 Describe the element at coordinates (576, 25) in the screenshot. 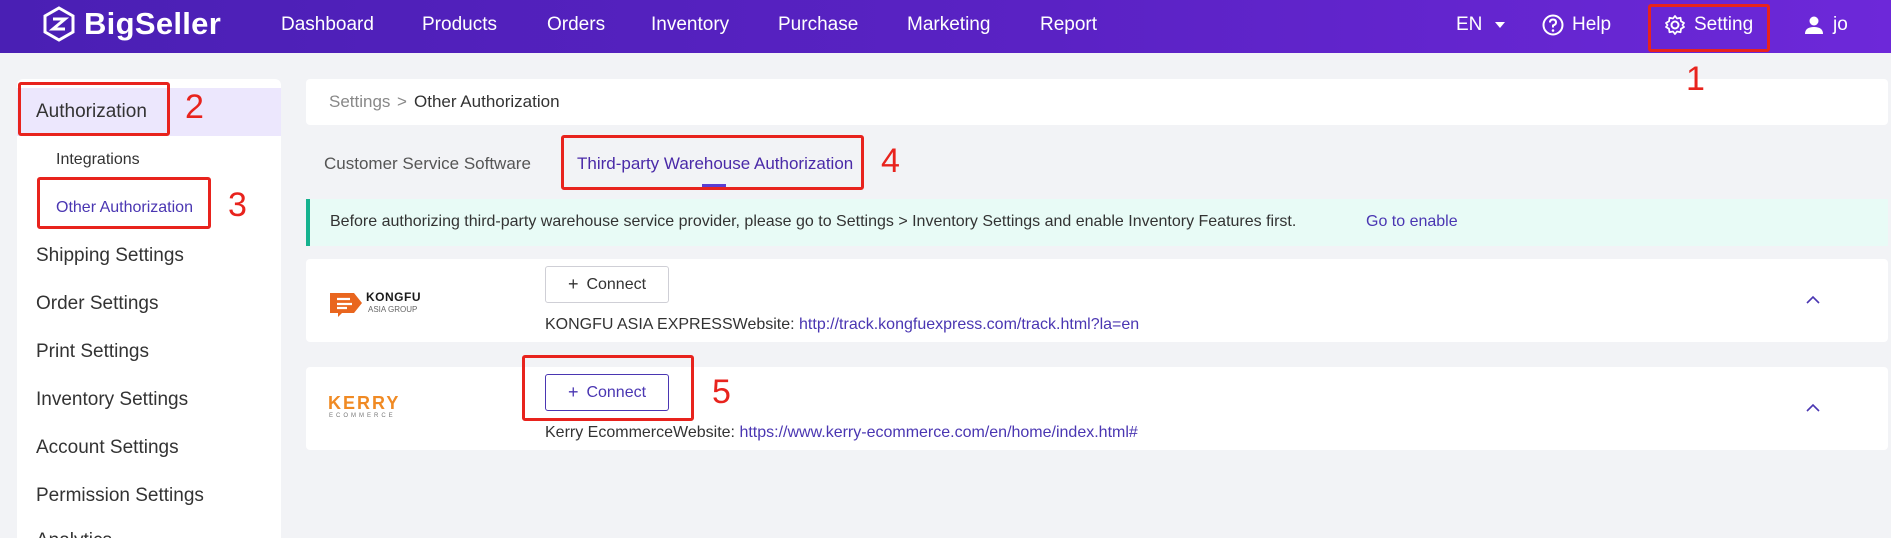

I see `nav-orders: Orders` at that location.